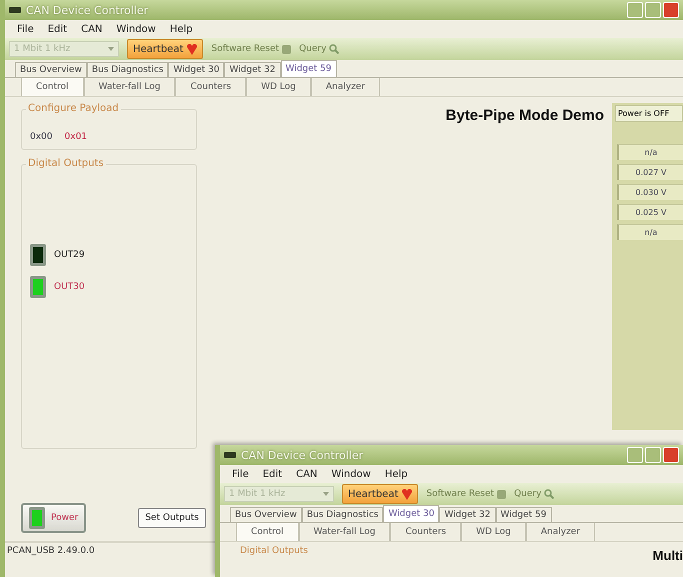 The image size is (683, 577). I want to click on reading-value: 0.025 V, so click(650, 212).